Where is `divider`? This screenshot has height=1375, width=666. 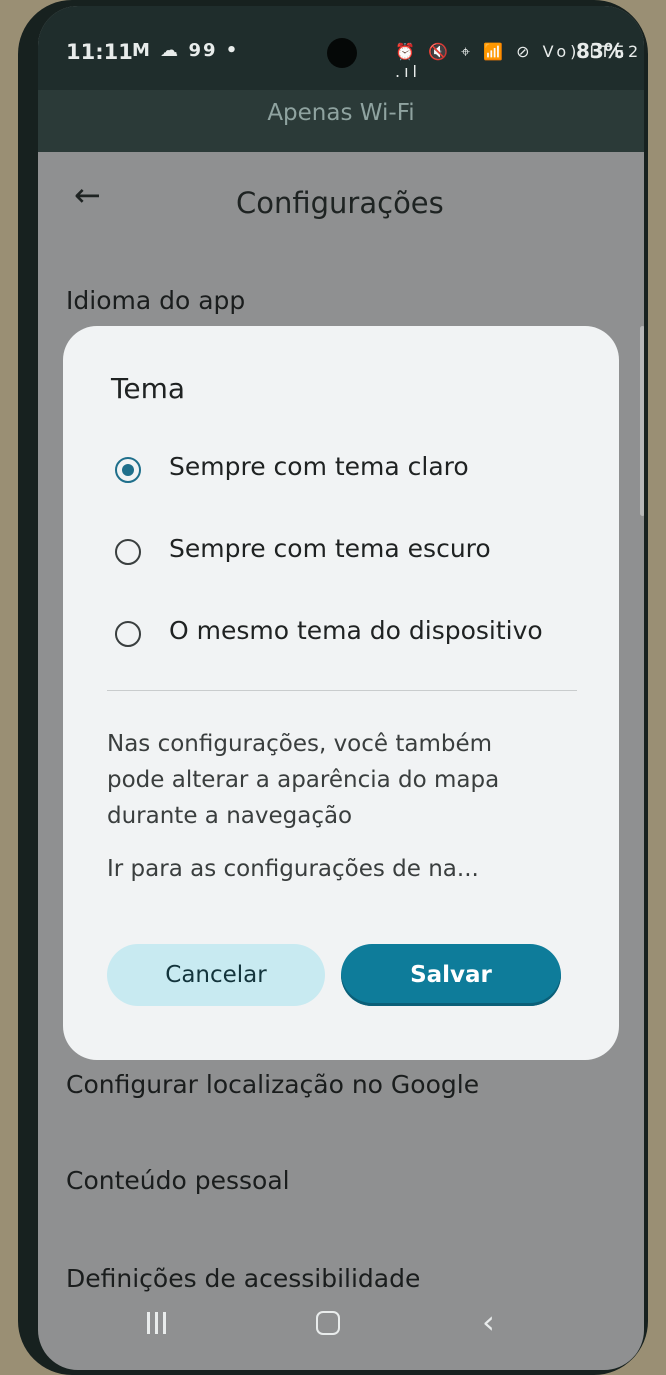
divider is located at coordinates (342, 690).